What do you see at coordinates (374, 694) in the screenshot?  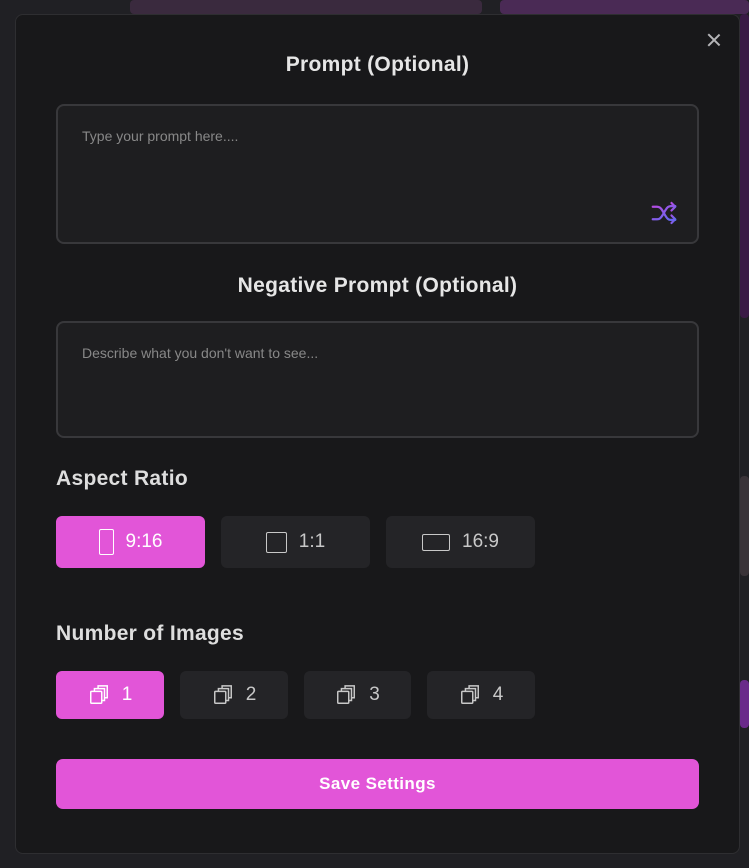 I see `images-count-label: 3` at bounding box center [374, 694].